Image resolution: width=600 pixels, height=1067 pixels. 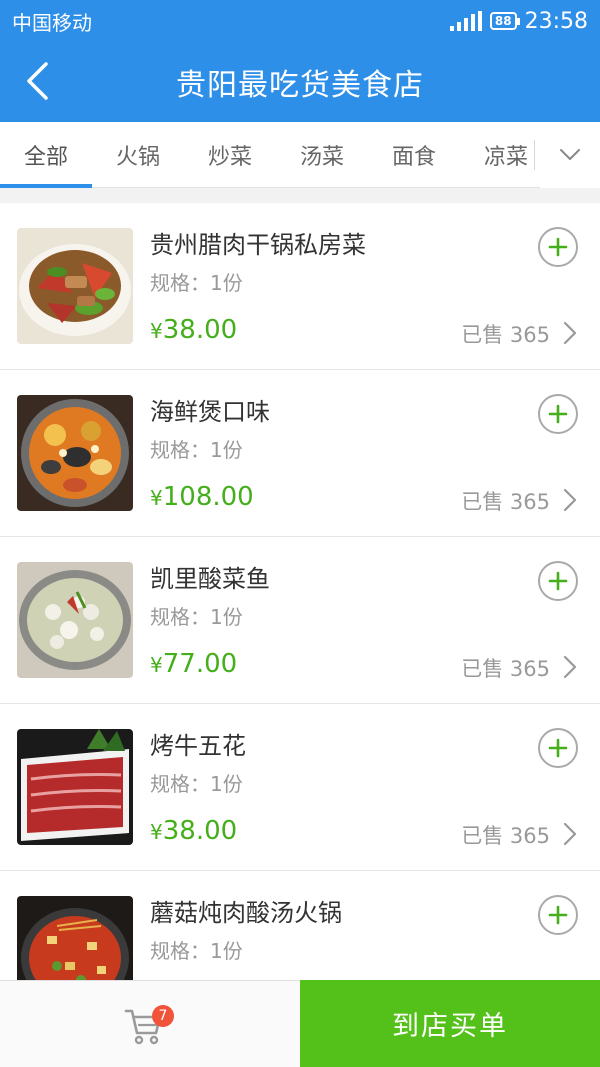 I want to click on item-name: 海鲜煲口味, so click(x=210, y=412).